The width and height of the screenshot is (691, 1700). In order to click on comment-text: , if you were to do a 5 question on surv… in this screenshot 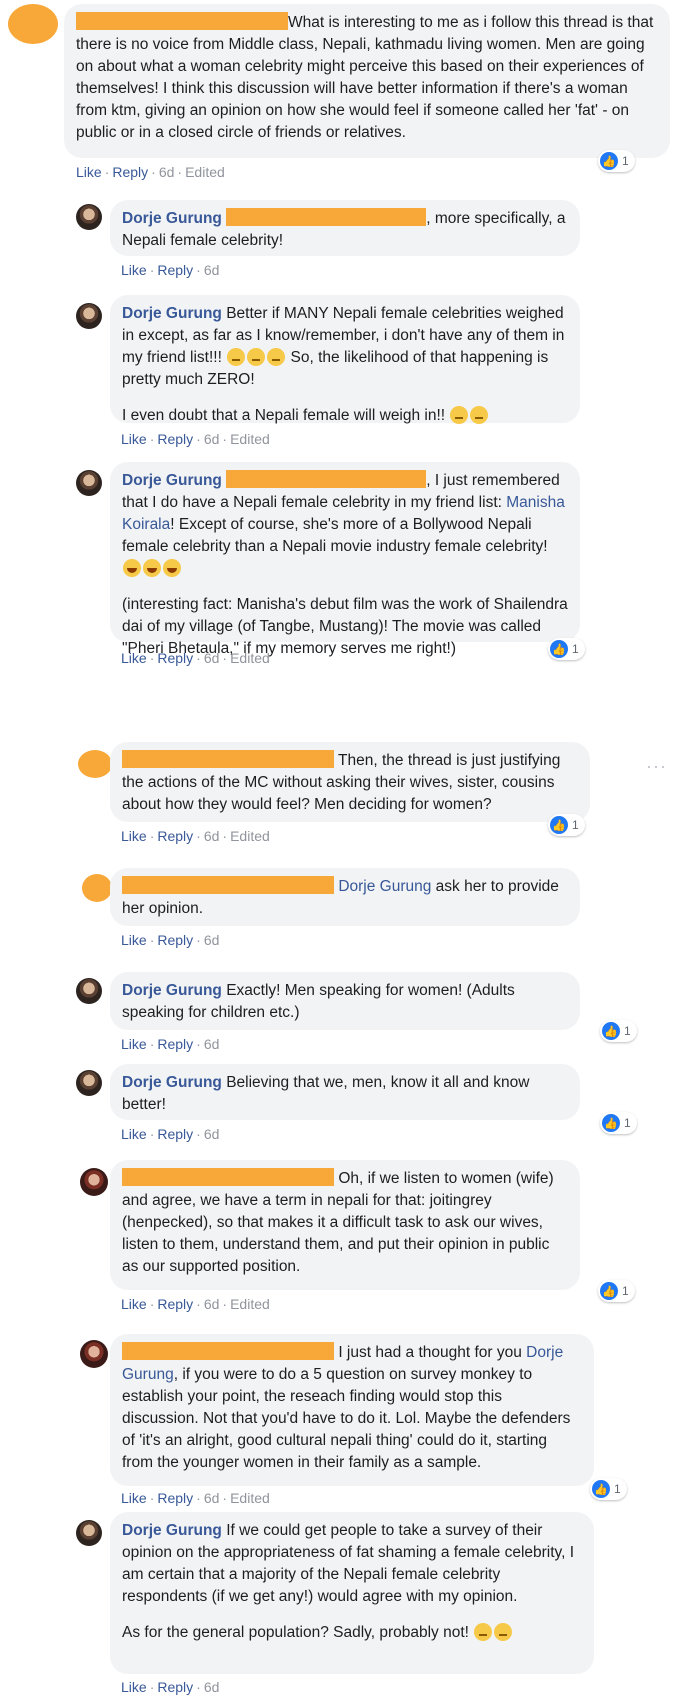, I will do `click(346, 1418)`.